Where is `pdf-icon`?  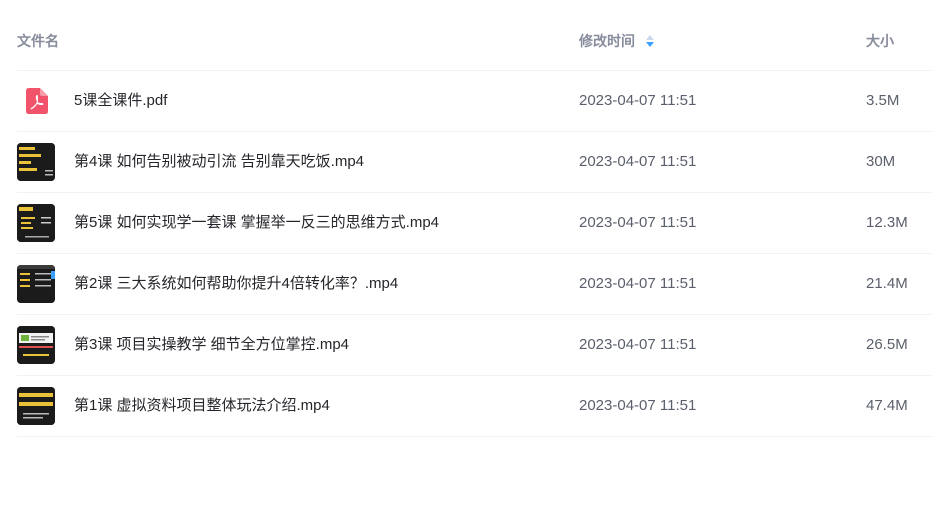 pdf-icon is located at coordinates (37, 101).